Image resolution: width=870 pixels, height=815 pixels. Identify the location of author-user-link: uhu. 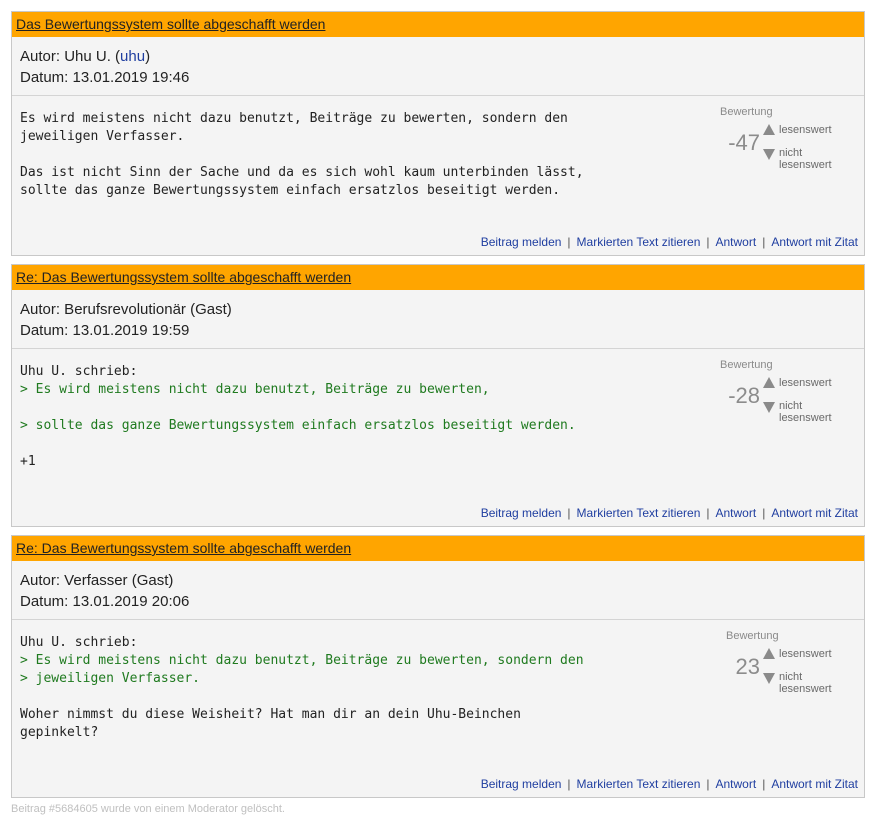
(132, 56).